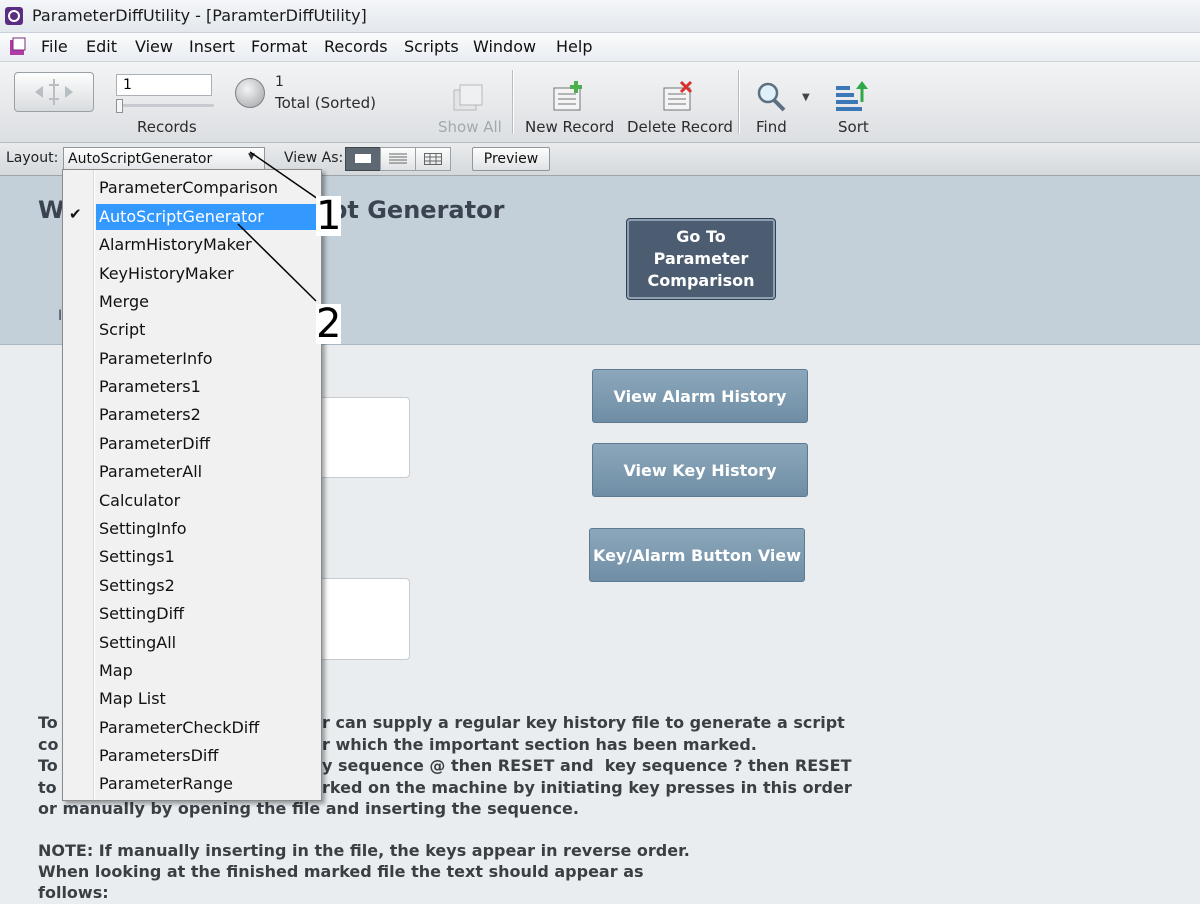 The image size is (1200, 904). What do you see at coordinates (132, 699) in the screenshot?
I see `layout-option: Map List` at bounding box center [132, 699].